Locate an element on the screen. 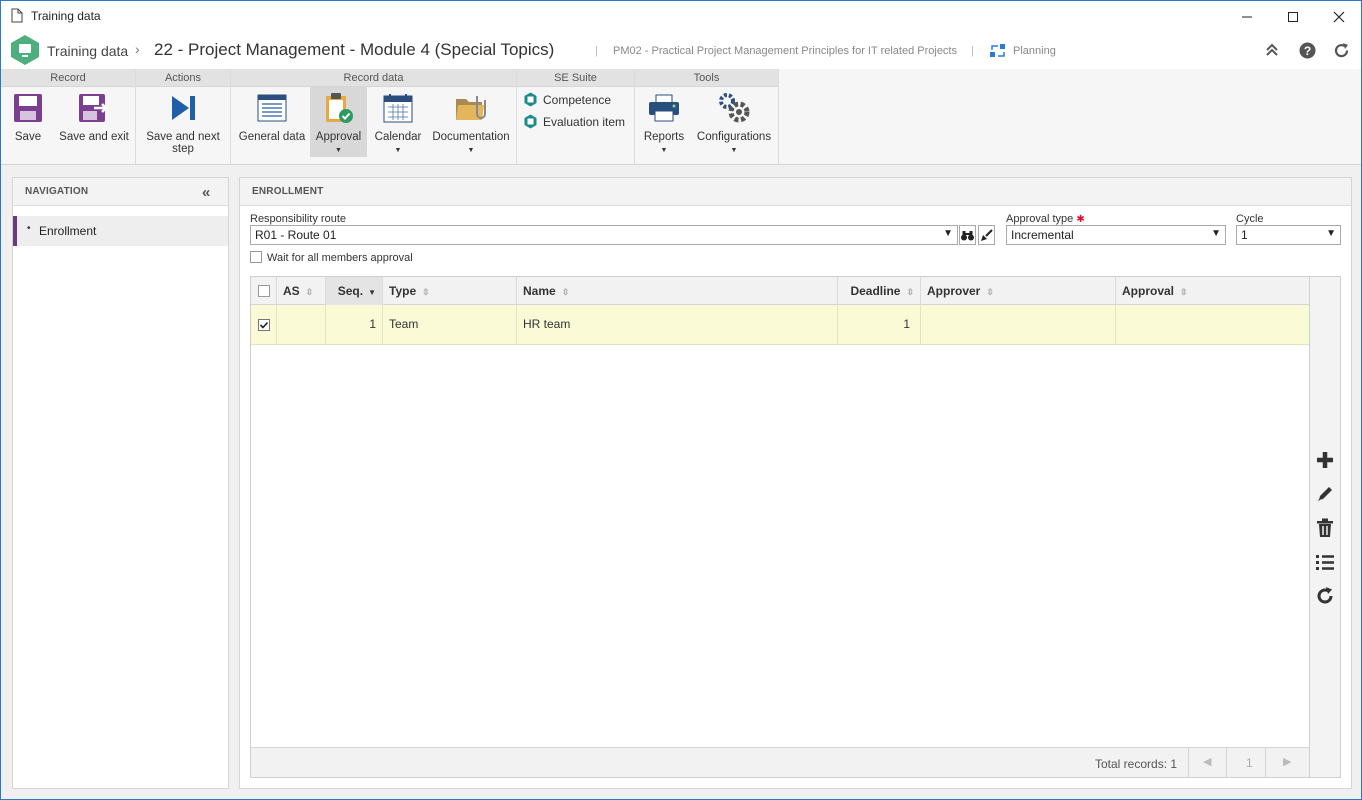 Image resolution: width=1362 pixels, height=800 pixels. responsibility-route-select: R01 - Route 01 ▼ is located at coordinates (604, 235).